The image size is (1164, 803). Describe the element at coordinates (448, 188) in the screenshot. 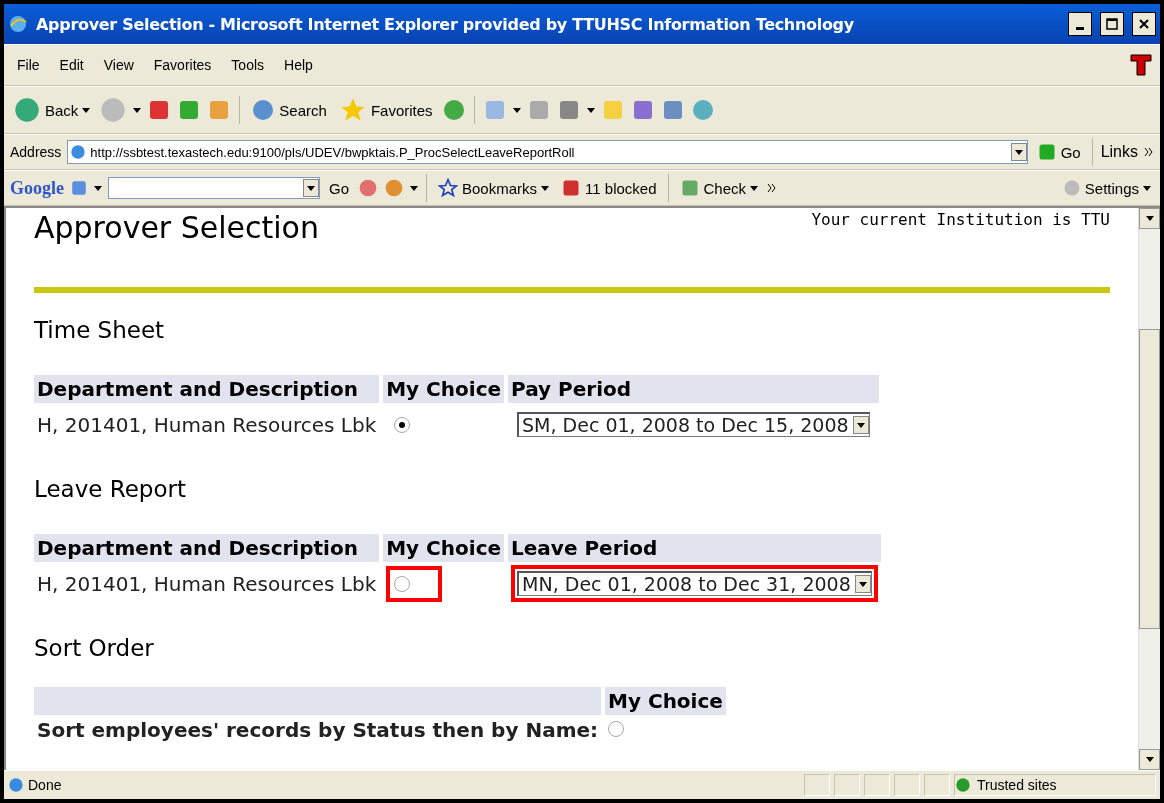

I see `star-icon` at that location.